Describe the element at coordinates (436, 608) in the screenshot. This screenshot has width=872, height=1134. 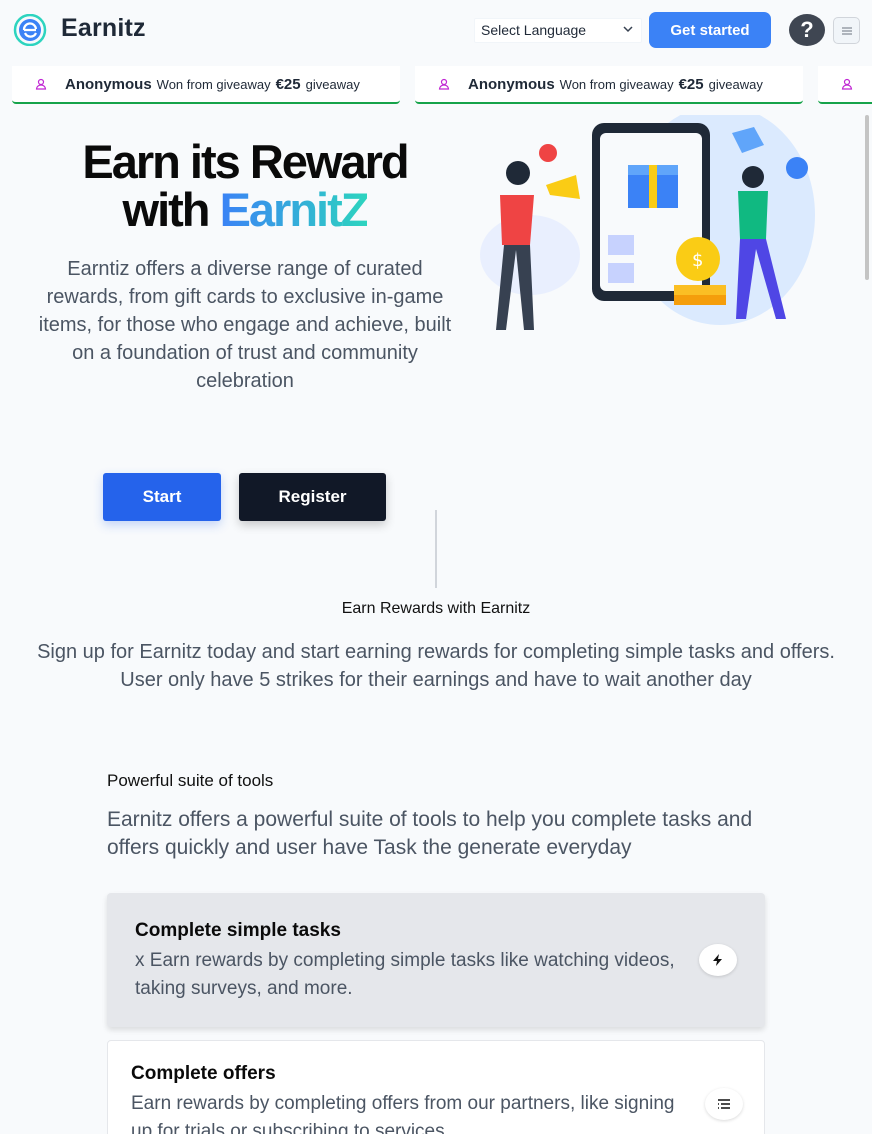
I see `earn-section-kicker: Earn Rewards with Earnitz` at that location.